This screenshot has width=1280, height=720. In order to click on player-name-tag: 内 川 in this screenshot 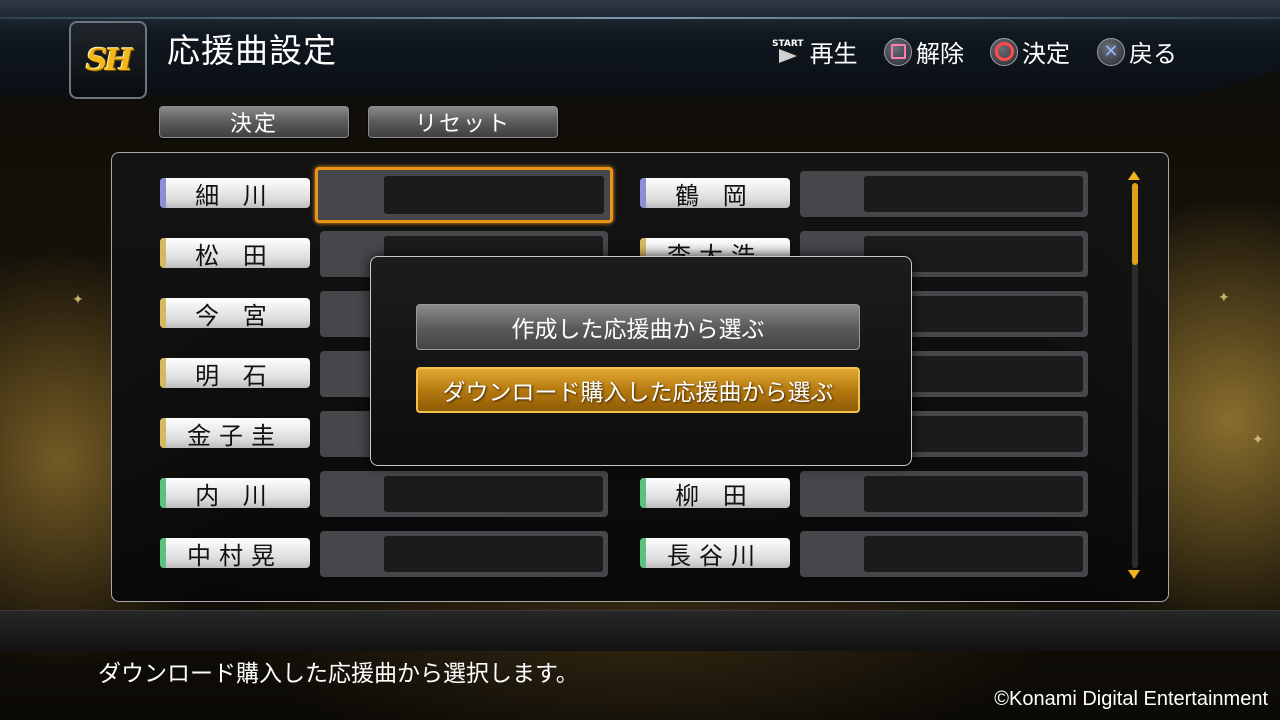, I will do `click(235, 493)`.